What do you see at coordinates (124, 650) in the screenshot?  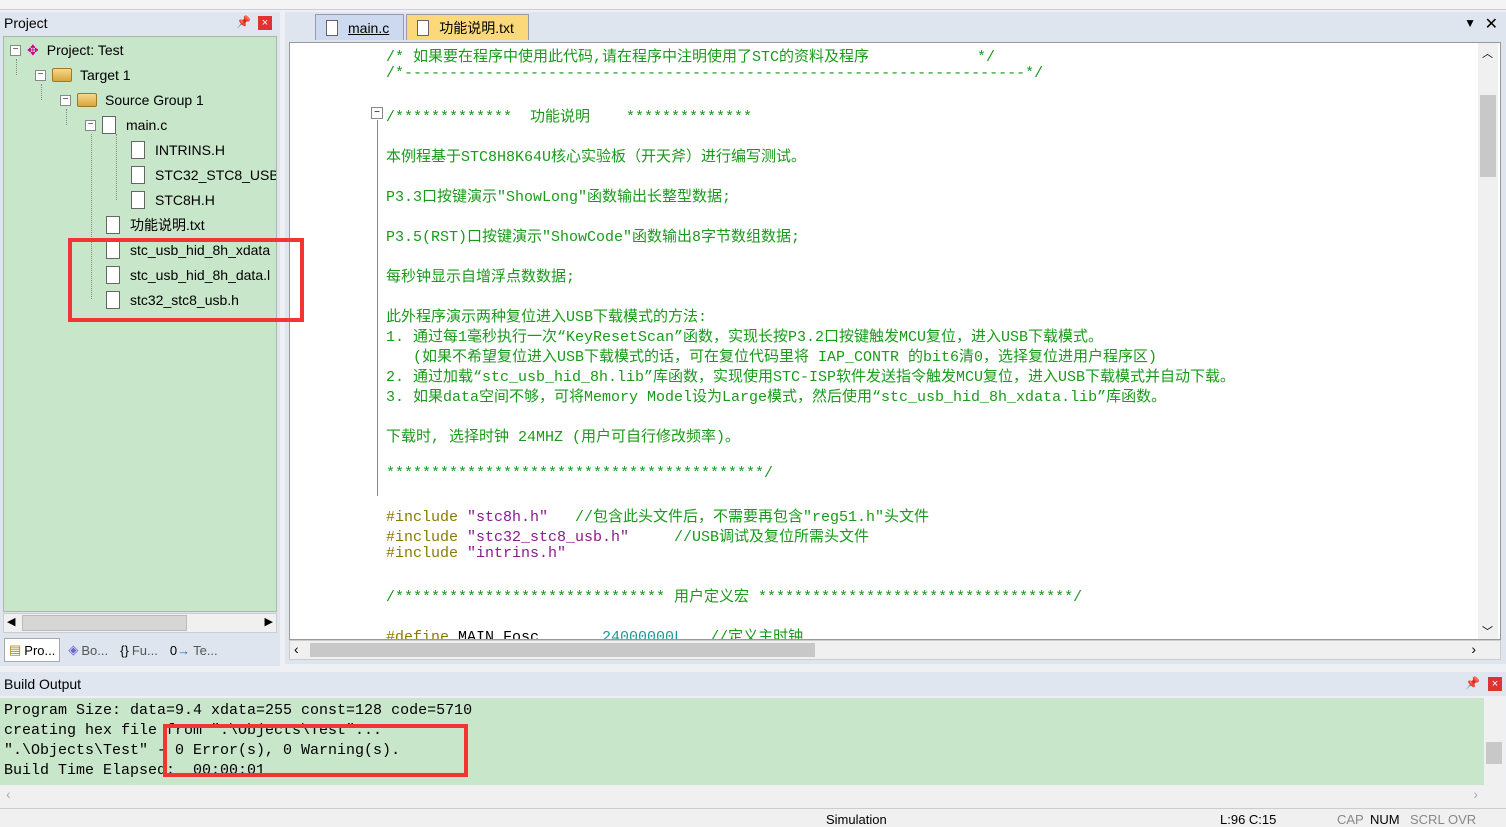 I see `functions-icon: {}` at bounding box center [124, 650].